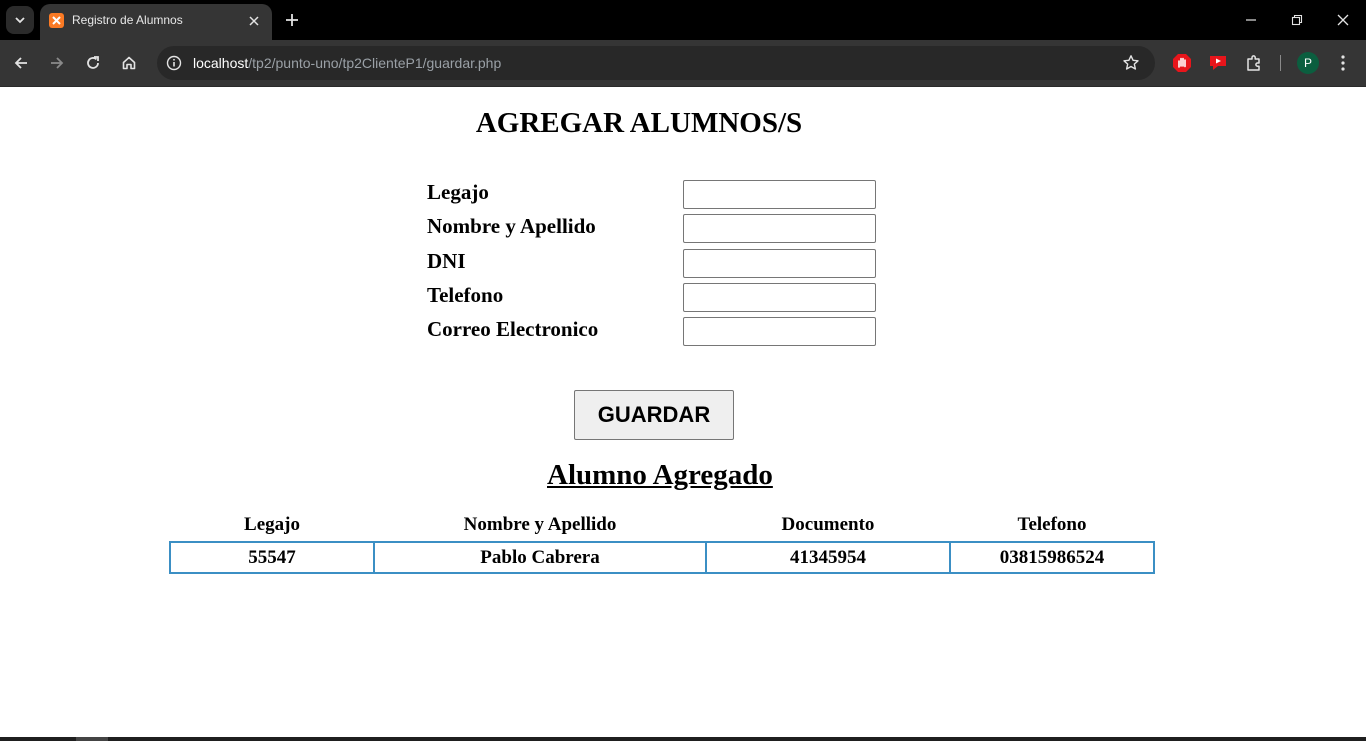 This screenshot has width=1366, height=741. I want to click on home-icon, so click(129, 63).